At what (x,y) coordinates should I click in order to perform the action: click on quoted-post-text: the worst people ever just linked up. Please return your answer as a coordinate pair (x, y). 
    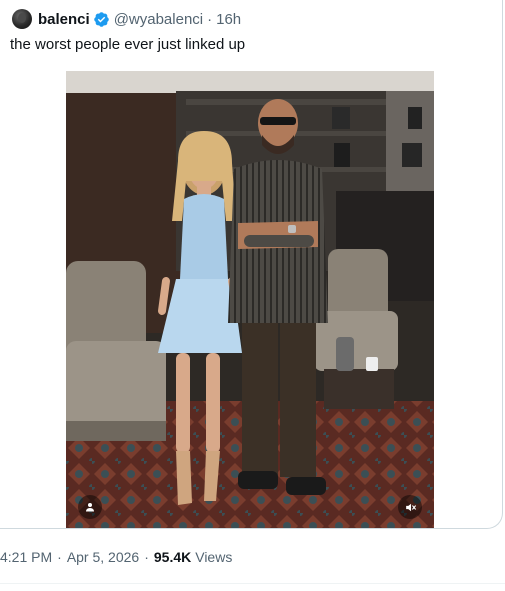
    Looking at the image, I should click on (128, 44).